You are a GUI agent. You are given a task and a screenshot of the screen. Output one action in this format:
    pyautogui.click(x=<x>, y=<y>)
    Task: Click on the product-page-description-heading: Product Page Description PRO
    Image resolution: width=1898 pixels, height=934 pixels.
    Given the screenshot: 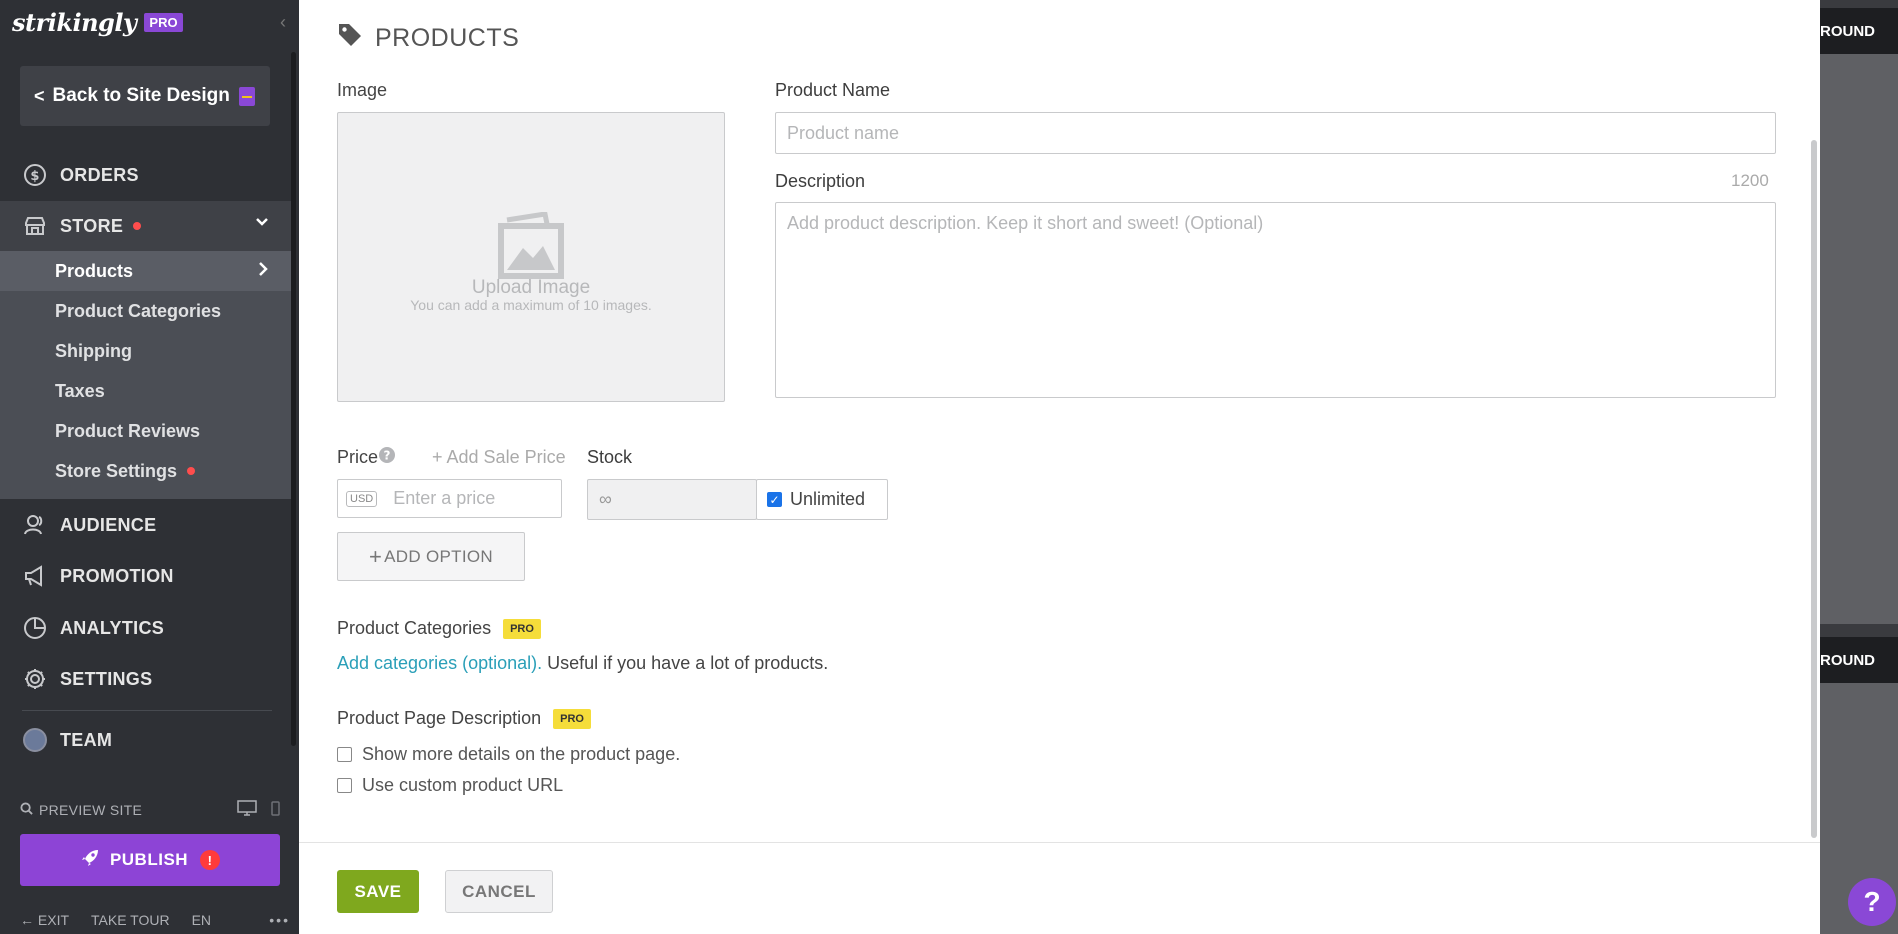 What is the action you would take?
    pyautogui.click(x=464, y=719)
    